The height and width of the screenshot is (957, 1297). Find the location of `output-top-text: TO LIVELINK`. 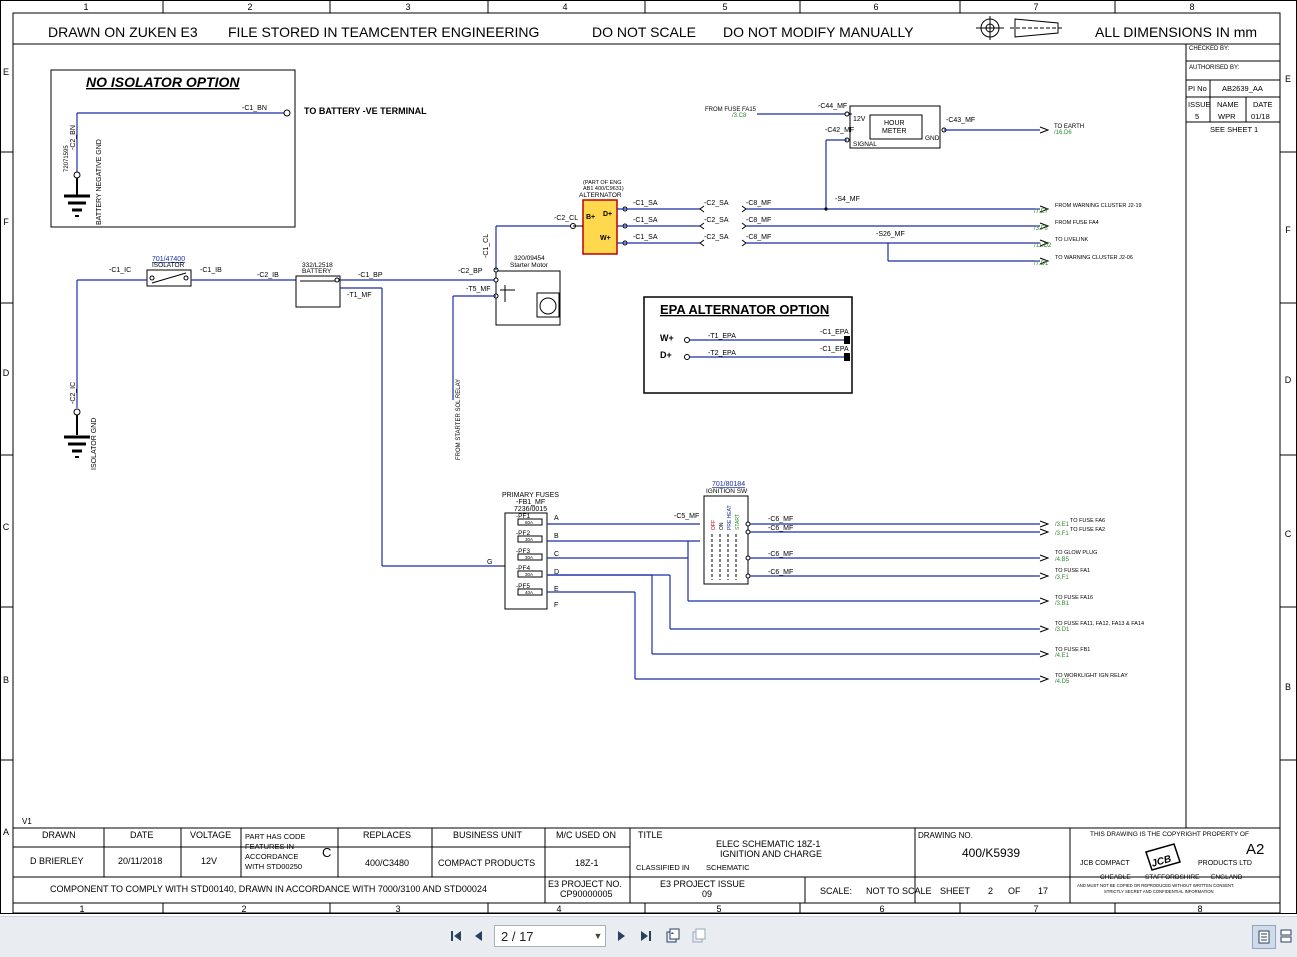

output-top-text: TO LIVELINK is located at coordinates (1072, 240).